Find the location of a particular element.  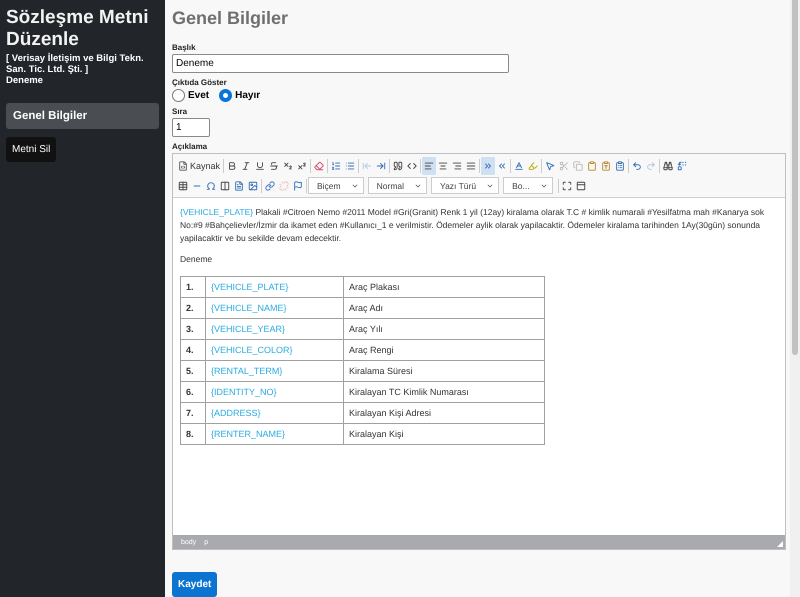

page-title: Sözleşme Metni Düzenle is located at coordinates (78, 29).